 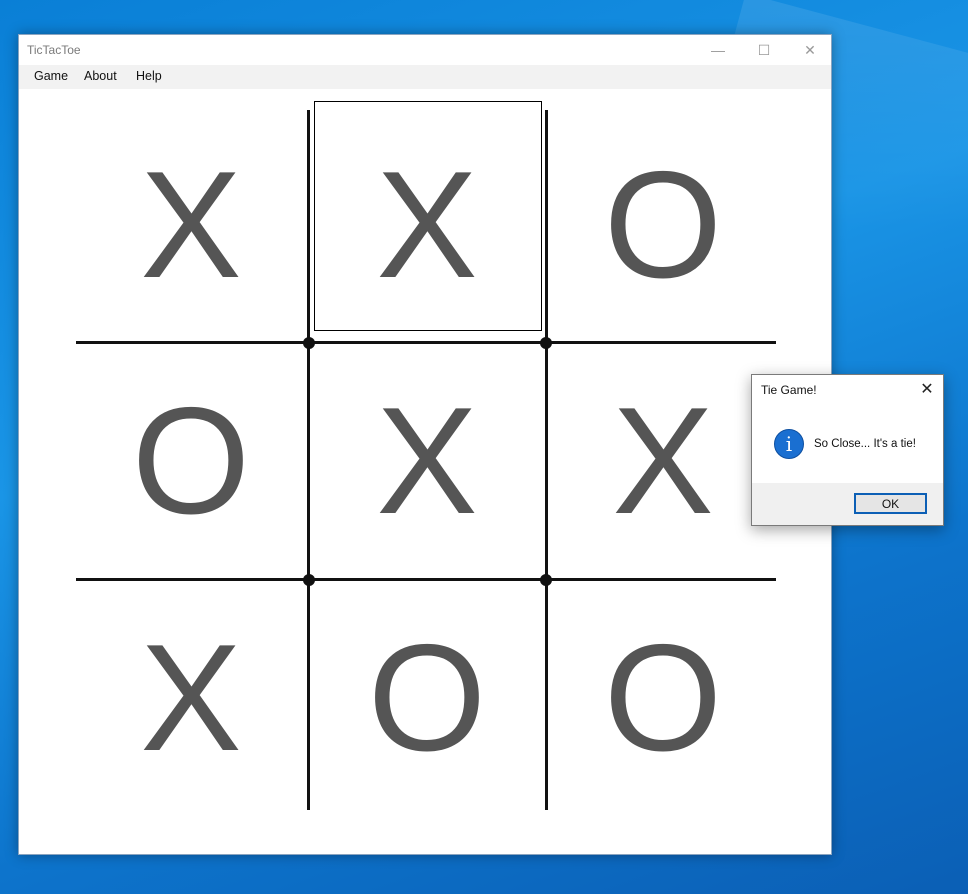 I want to click on information-icon: i, so click(x=789, y=444).